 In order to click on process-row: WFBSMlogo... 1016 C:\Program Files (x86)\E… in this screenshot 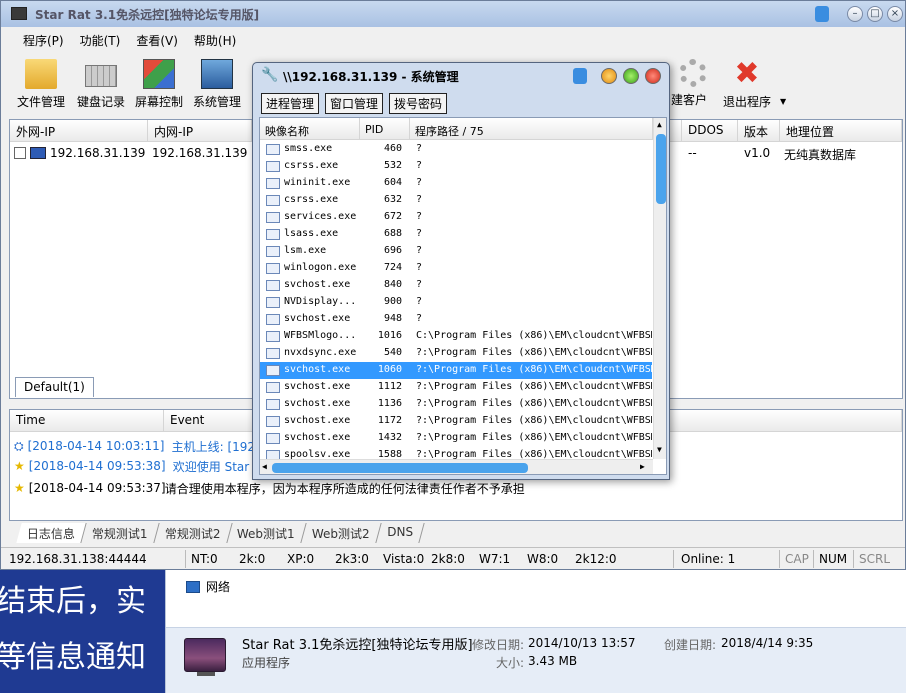, I will do `click(456, 336)`.